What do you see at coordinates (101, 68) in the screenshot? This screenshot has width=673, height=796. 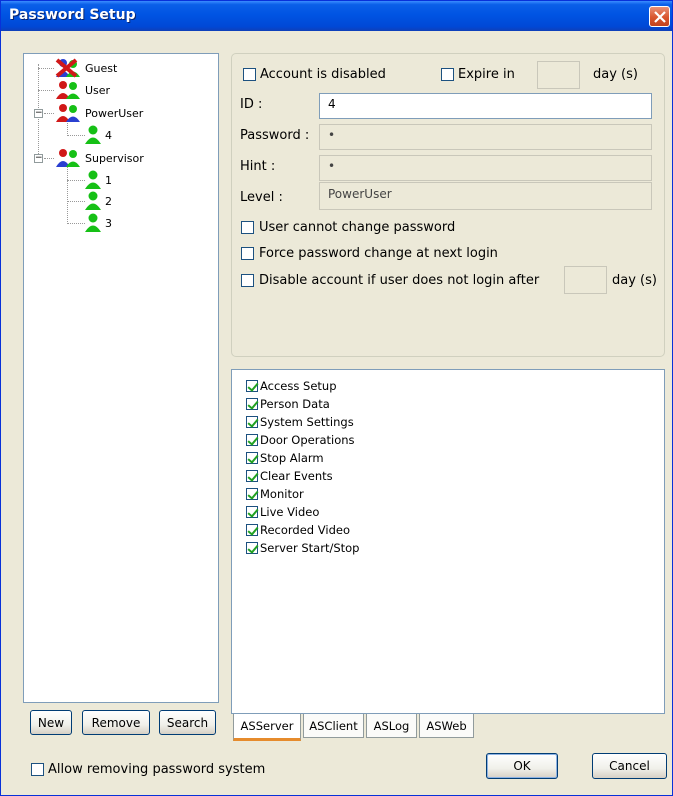 I see `tree-item-label: Guest` at bounding box center [101, 68].